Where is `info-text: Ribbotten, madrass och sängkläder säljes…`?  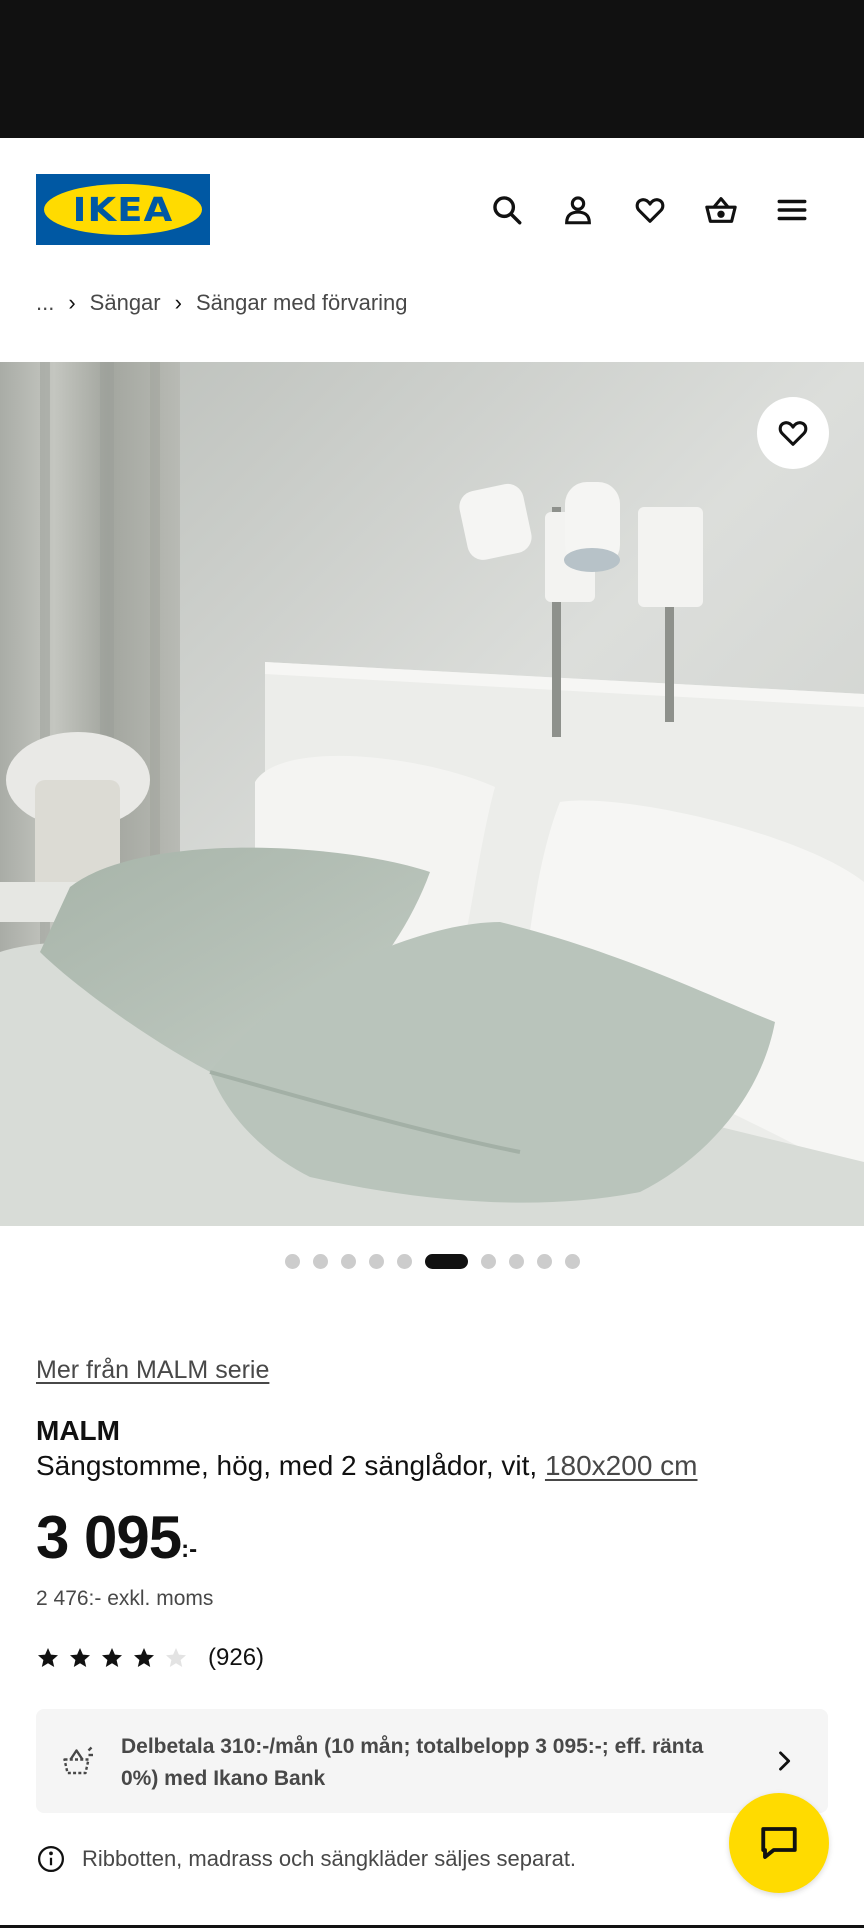
info-text: Ribbotten, madrass och sängkläder säljes… is located at coordinates (329, 1858).